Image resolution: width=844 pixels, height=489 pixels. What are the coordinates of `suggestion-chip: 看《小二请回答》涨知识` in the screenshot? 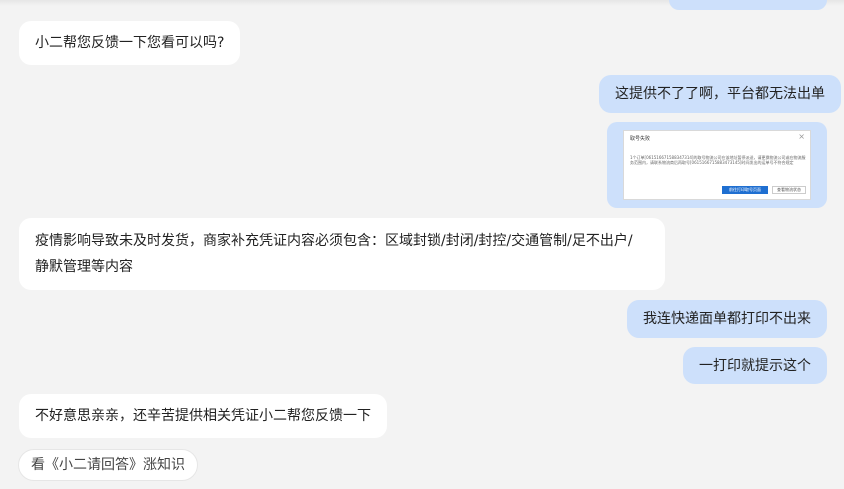 It's located at (108, 465).